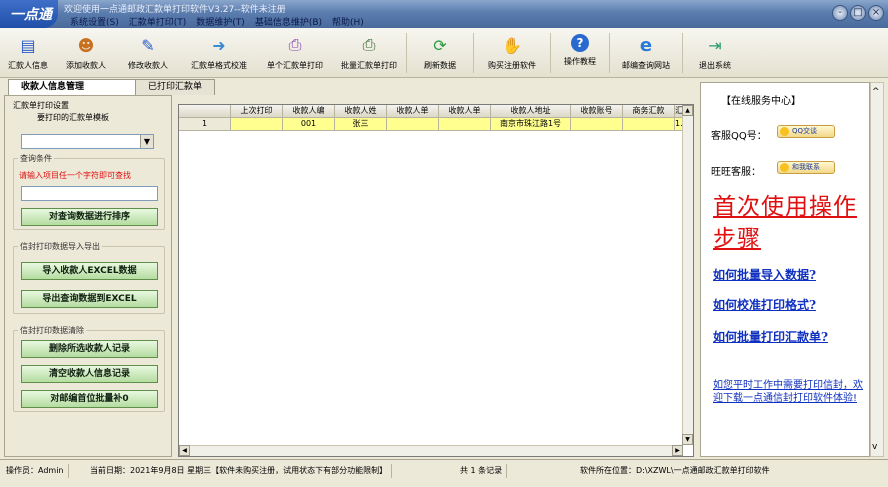 This screenshot has height=487, width=888. Describe the element at coordinates (158, 21) in the screenshot. I see `menu-remittance-print: 汇款单打印(T)` at that location.